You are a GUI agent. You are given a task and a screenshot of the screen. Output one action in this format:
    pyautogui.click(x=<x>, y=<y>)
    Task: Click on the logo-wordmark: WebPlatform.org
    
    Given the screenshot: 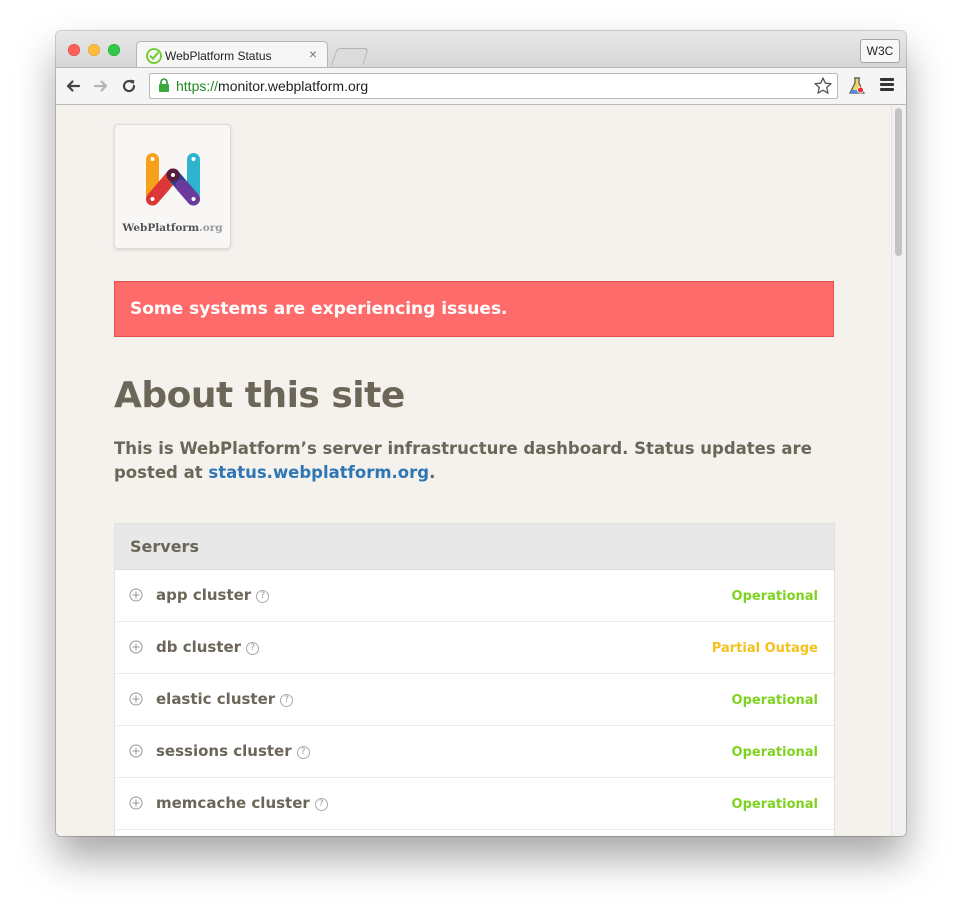 What is the action you would take?
    pyautogui.click(x=172, y=228)
    